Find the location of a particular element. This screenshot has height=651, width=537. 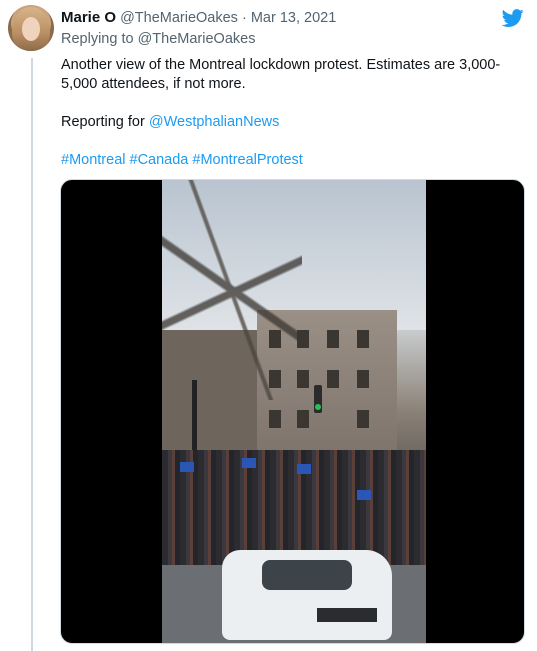

thread-line is located at coordinates (32, 354).